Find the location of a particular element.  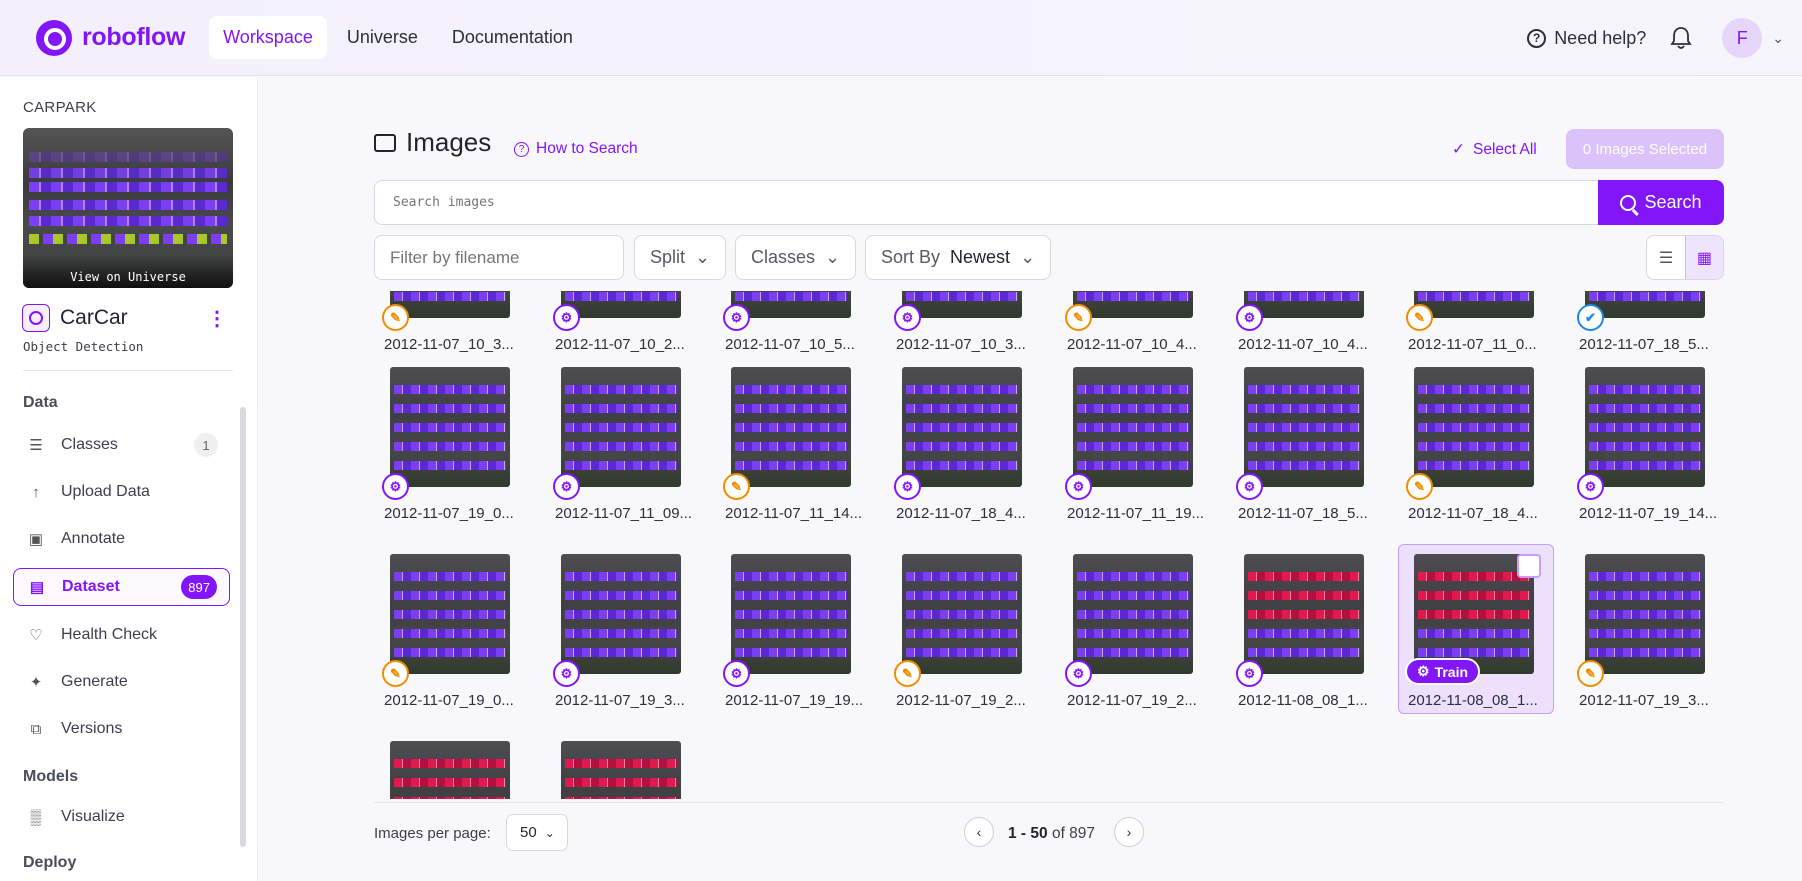

how-to-search-link: ? How to Search is located at coordinates (576, 149).